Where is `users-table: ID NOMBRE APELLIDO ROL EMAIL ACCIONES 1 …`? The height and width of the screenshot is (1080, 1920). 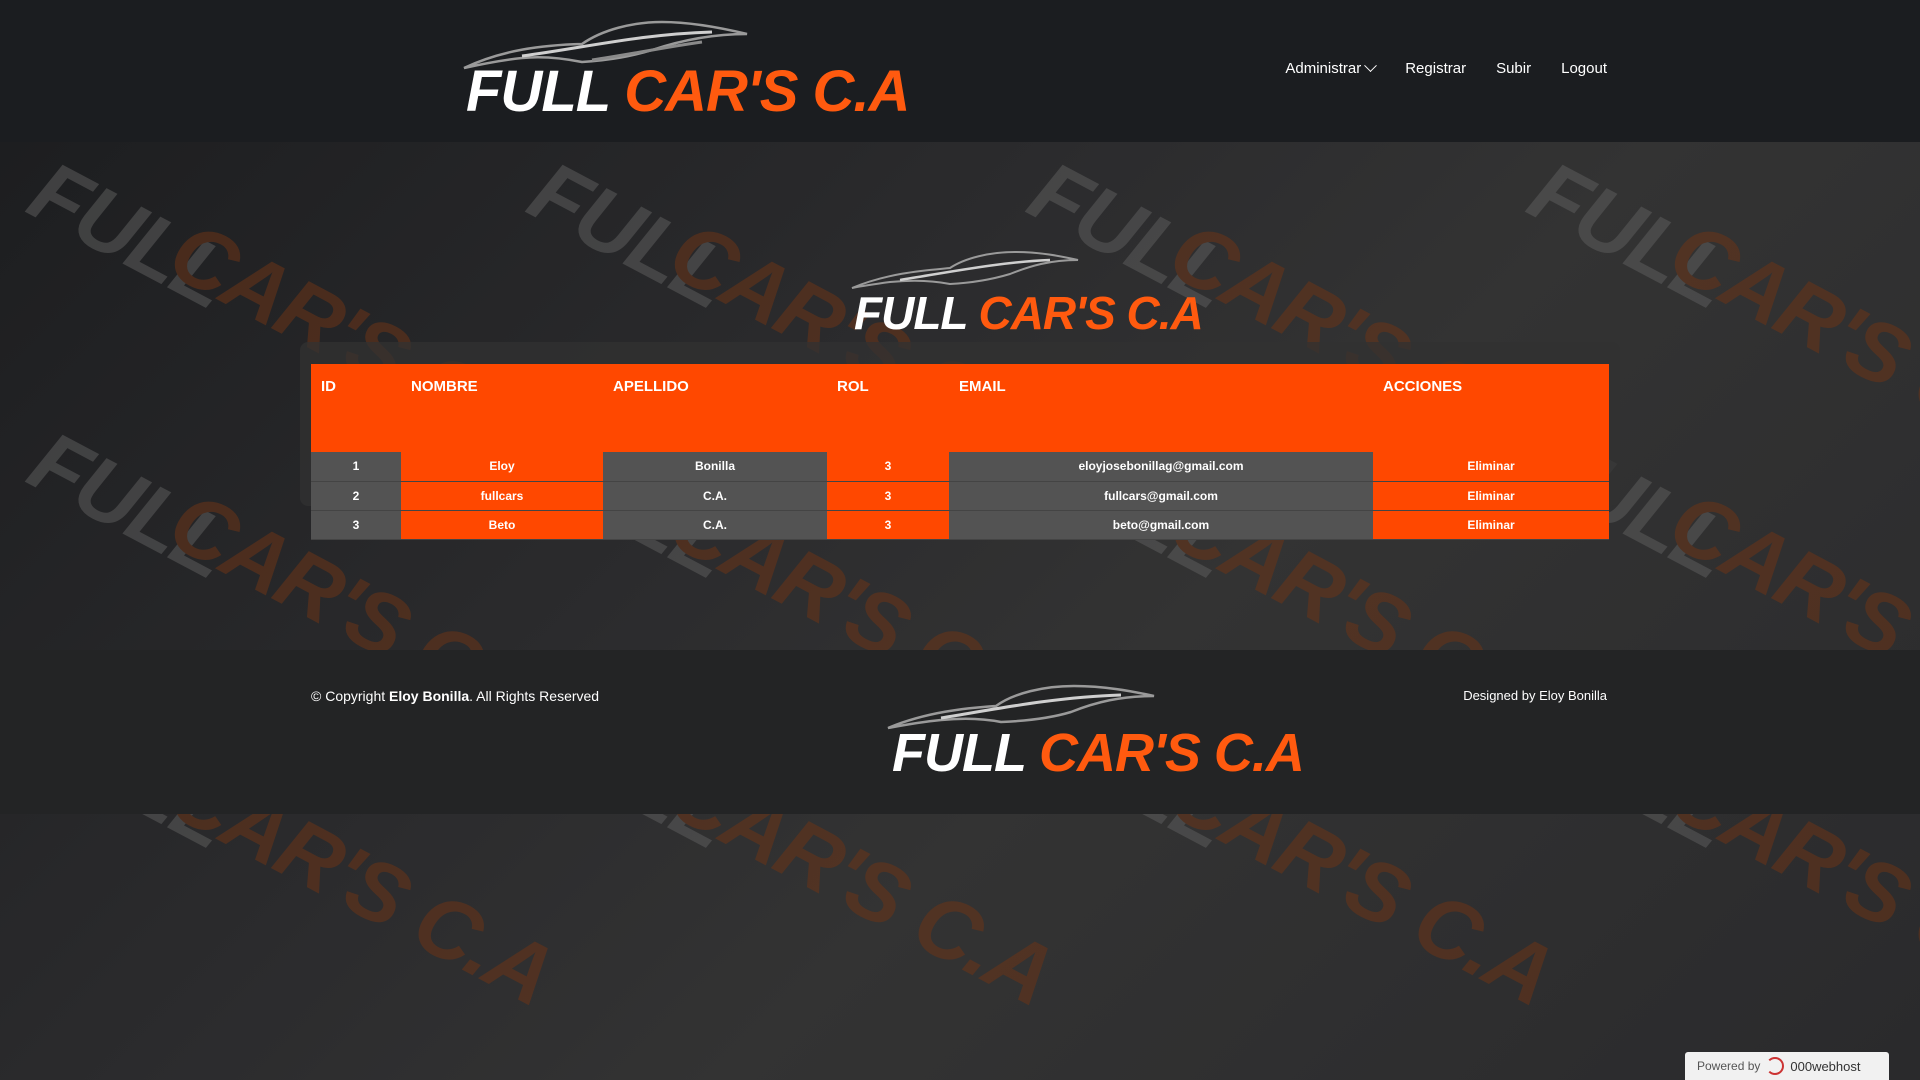 users-table: ID NOMBRE APELLIDO ROL EMAIL ACCIONES 1 … is located at coordinates (960, 452).